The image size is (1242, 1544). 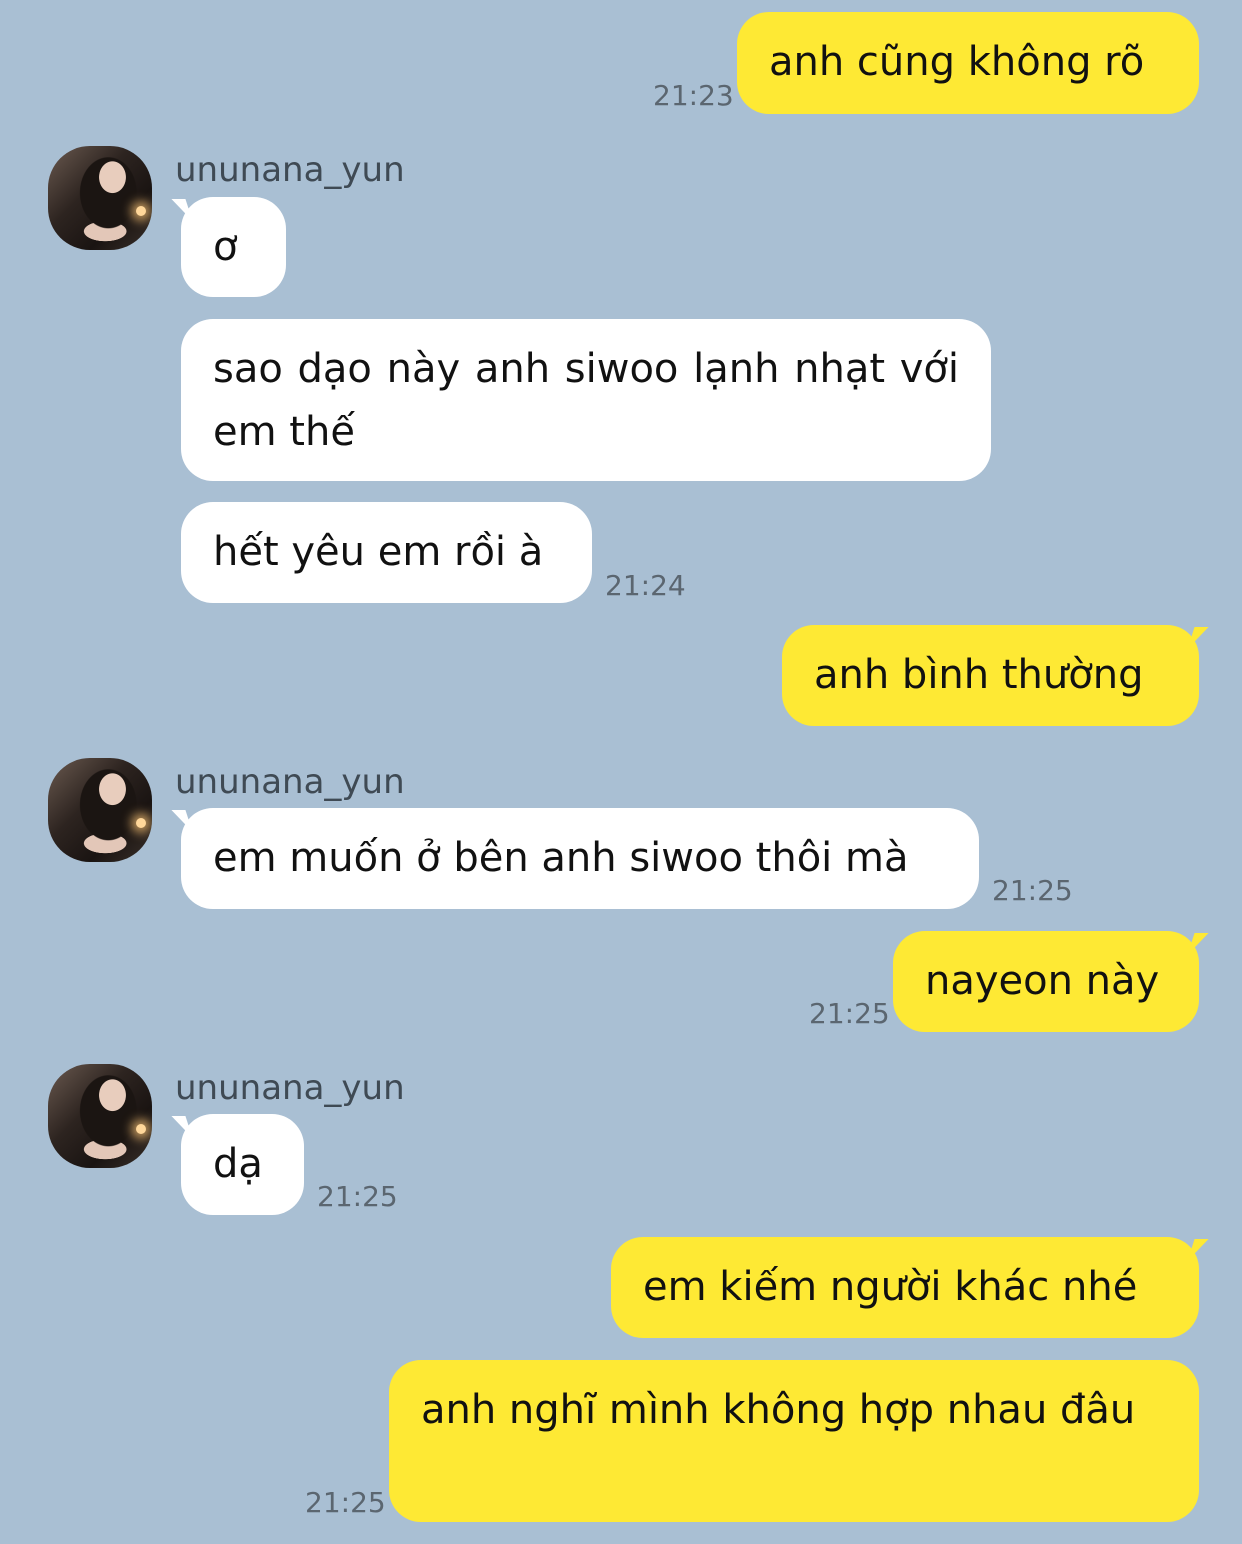 I want to click on message-bubble-received: em muốn ở bên anh siwoo thôi mà, so click(x=580, y=858).